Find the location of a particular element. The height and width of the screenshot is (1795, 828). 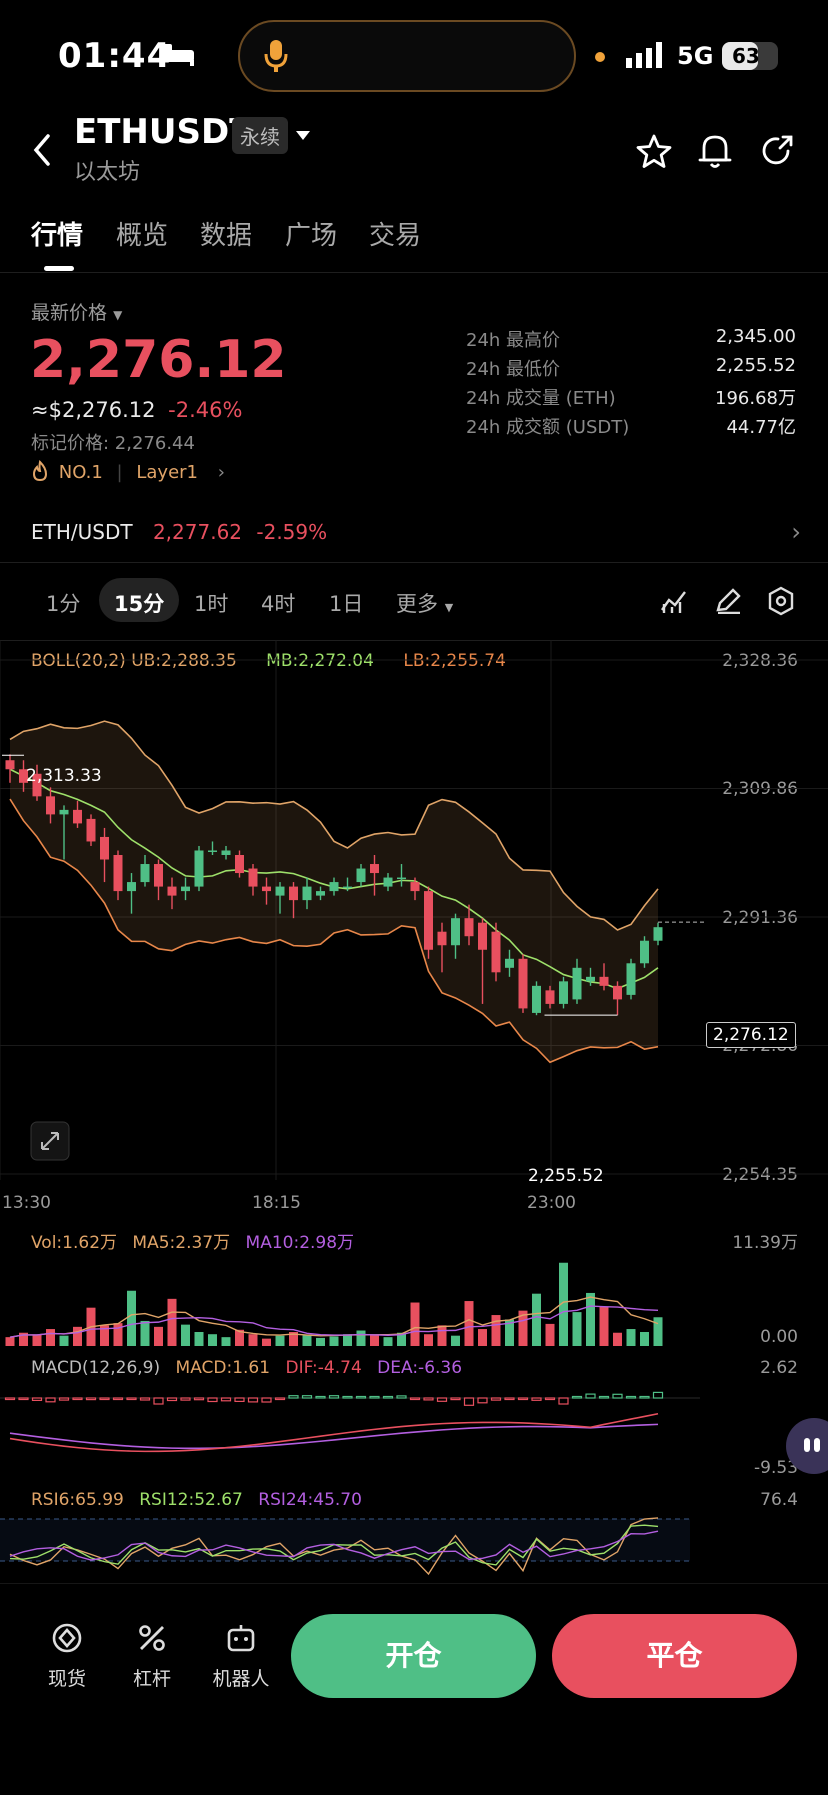

tab-square: 广场 is located at coordinates (311, 233).